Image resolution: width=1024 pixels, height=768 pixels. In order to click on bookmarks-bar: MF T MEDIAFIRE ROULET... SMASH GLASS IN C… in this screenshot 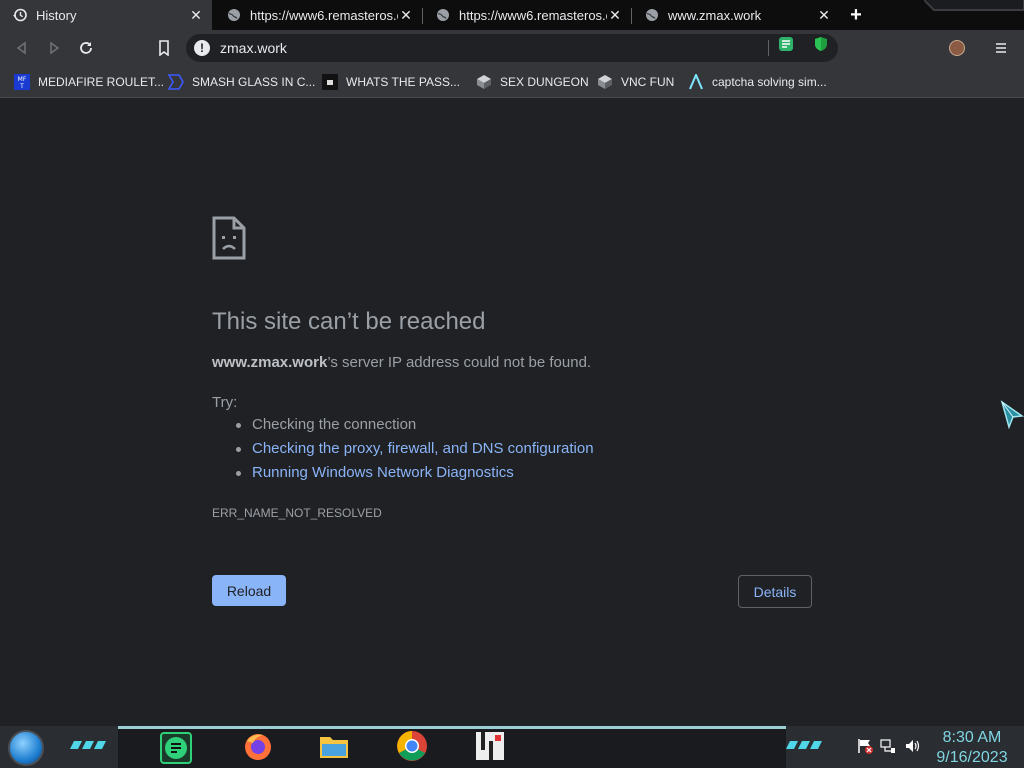, I will do `click(512, 82)`.